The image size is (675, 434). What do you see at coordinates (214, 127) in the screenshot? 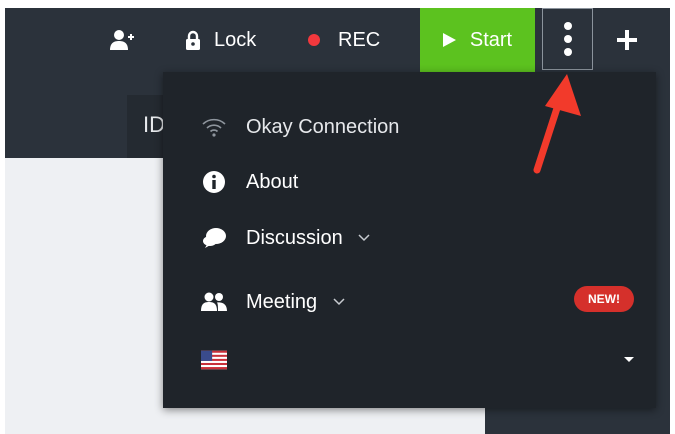
I see `wifi-icon` at bounding box center [214, 127].